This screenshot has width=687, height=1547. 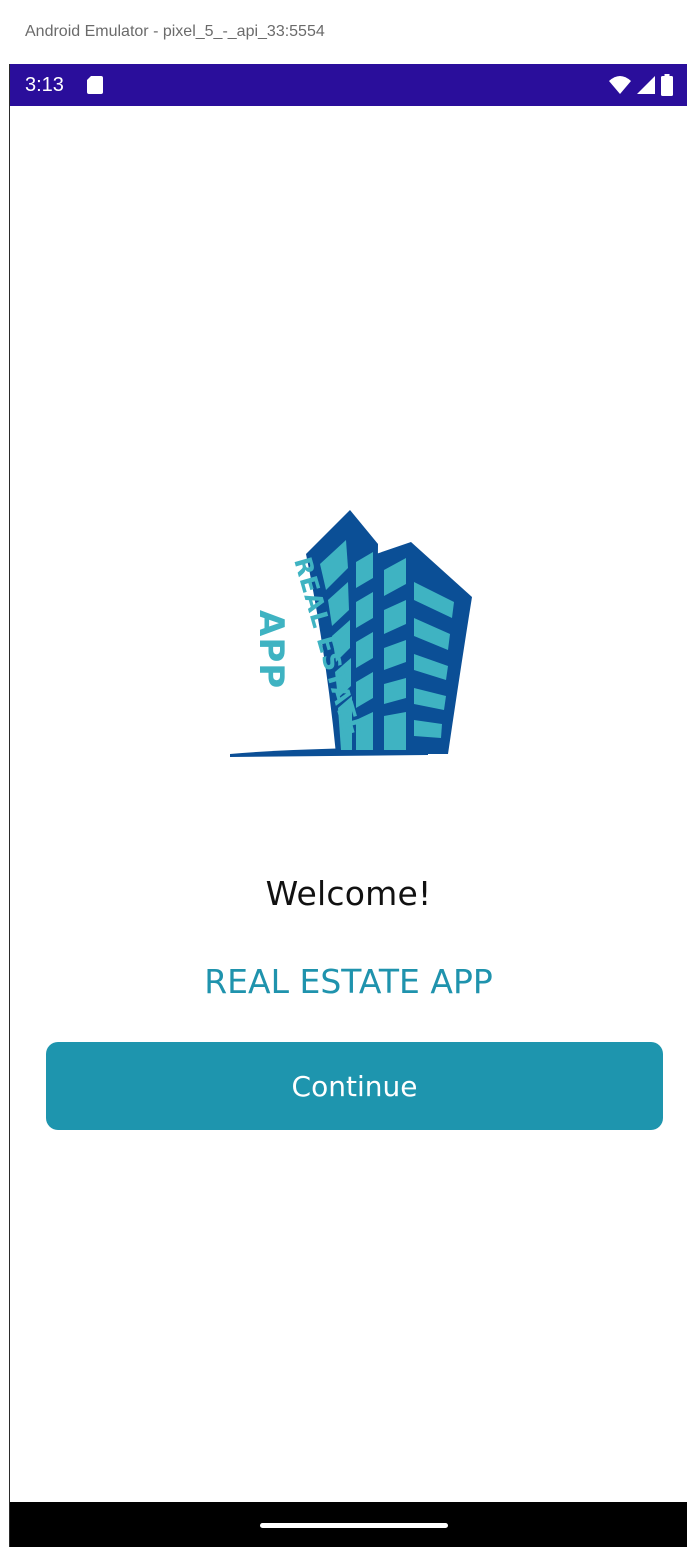 What do you see at coordinates (646, 85) in the screenshot?
I see `signal-icon` at bounding box center [646, 85].